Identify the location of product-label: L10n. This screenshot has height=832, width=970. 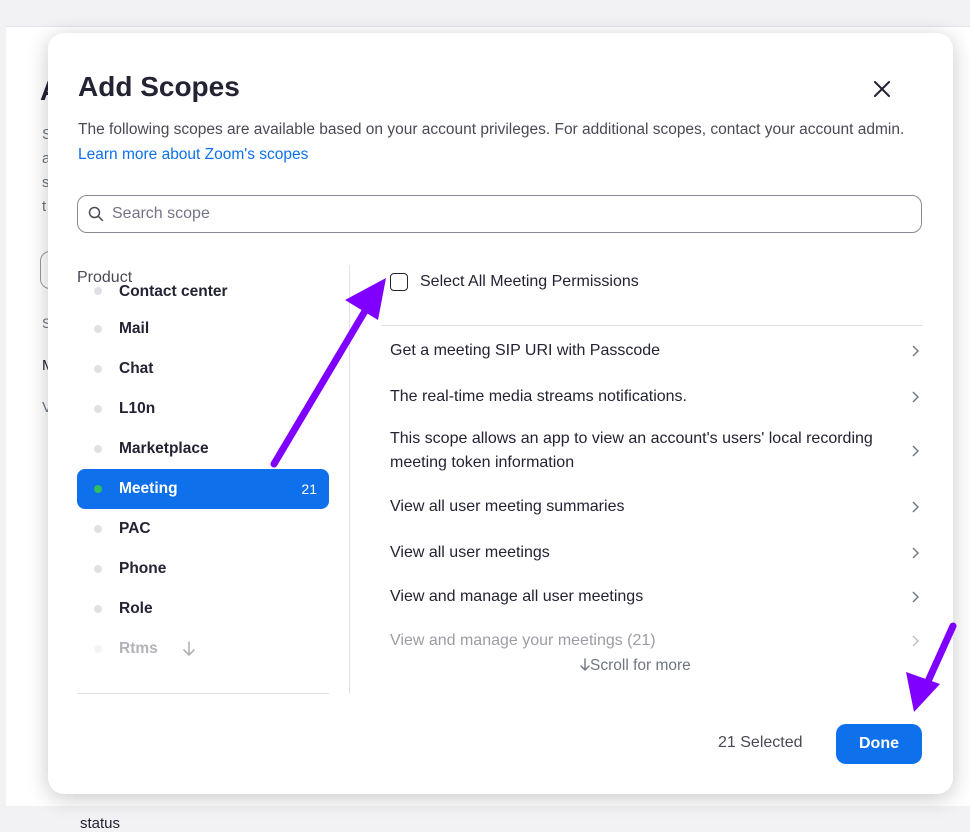
(137, 408).